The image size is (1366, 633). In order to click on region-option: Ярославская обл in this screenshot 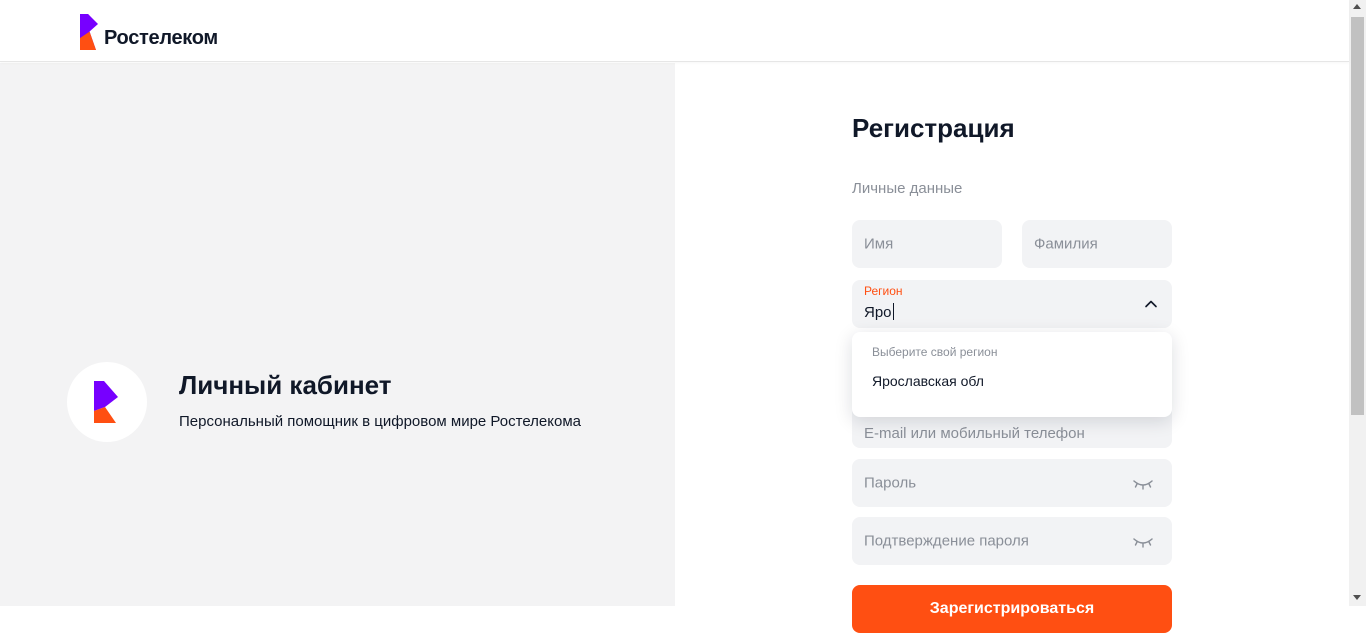, I will do `click(928, 381)`.